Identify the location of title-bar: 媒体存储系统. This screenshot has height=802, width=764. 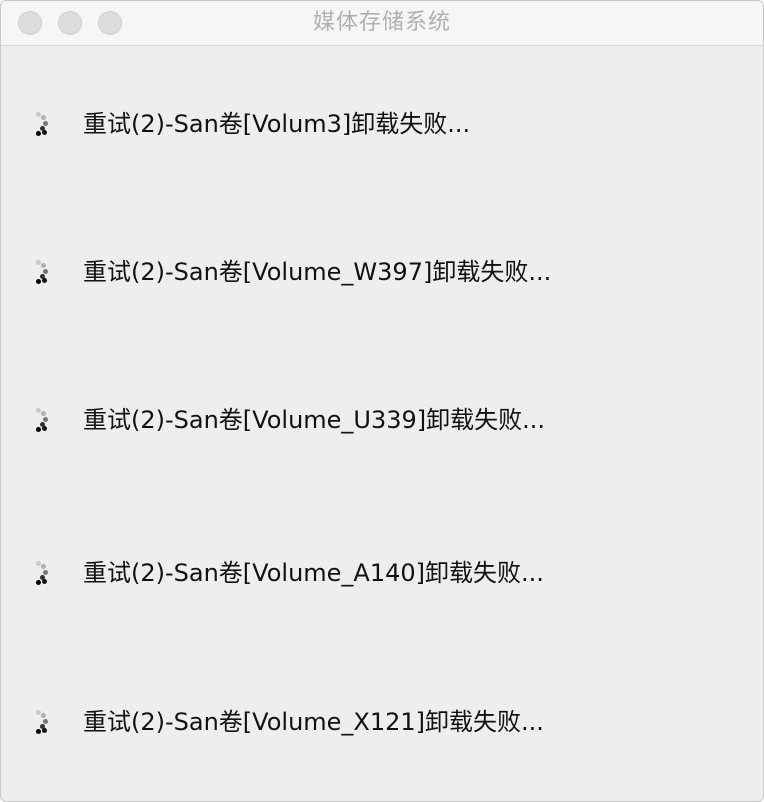
(382, 23).